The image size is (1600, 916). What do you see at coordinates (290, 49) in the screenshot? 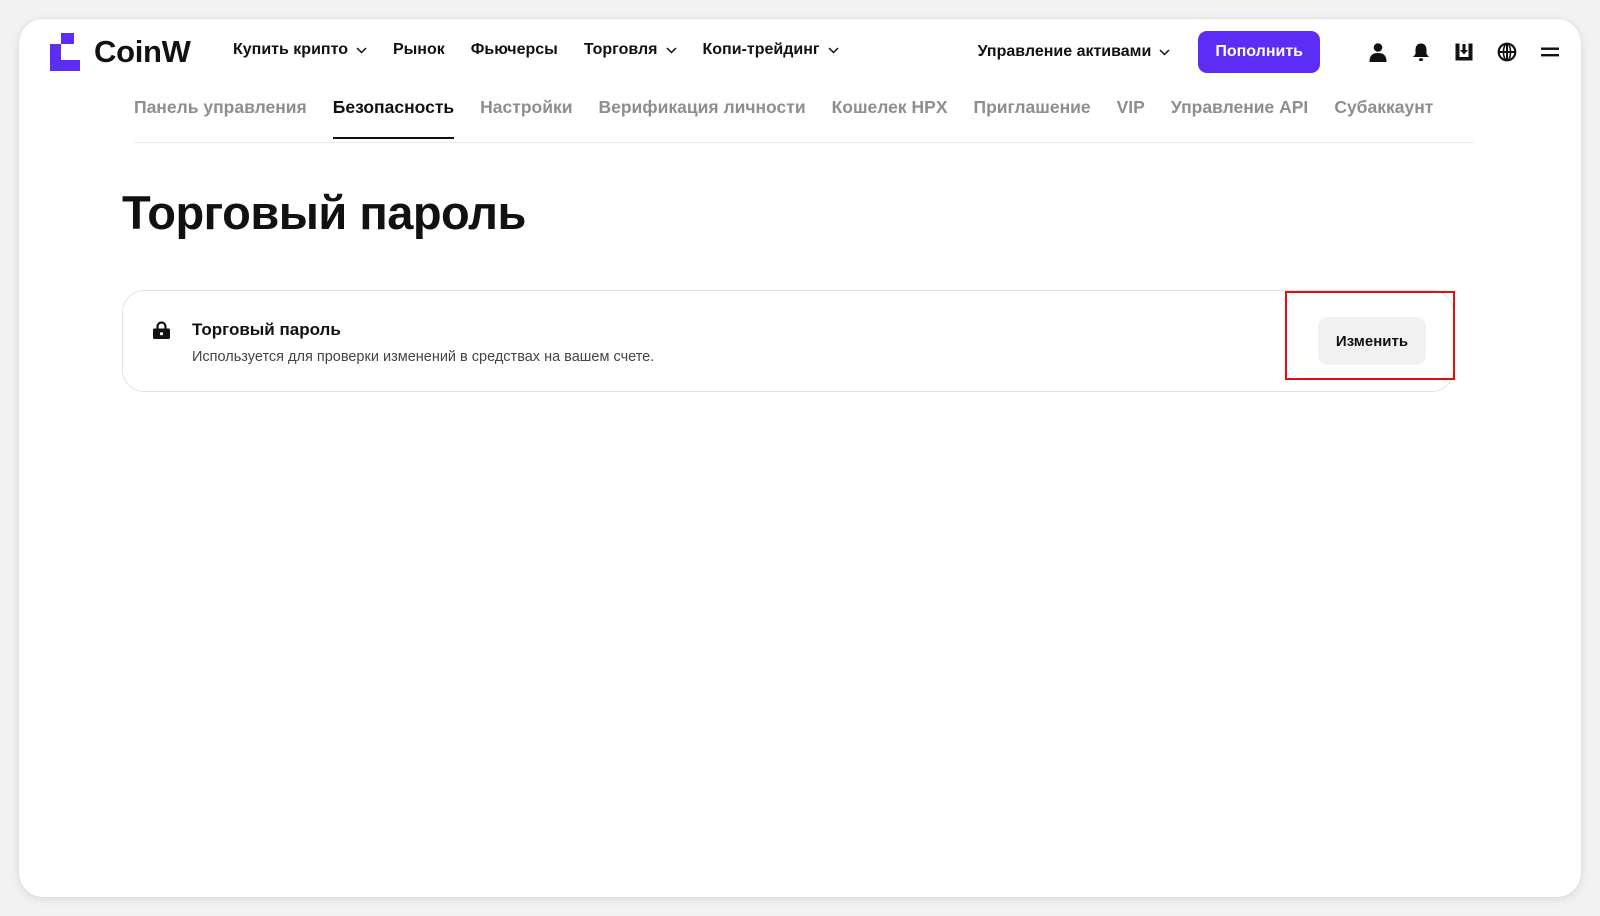
I see `nav-buy-crypto-label: Купить крипто` at bounding box center [290, 49].